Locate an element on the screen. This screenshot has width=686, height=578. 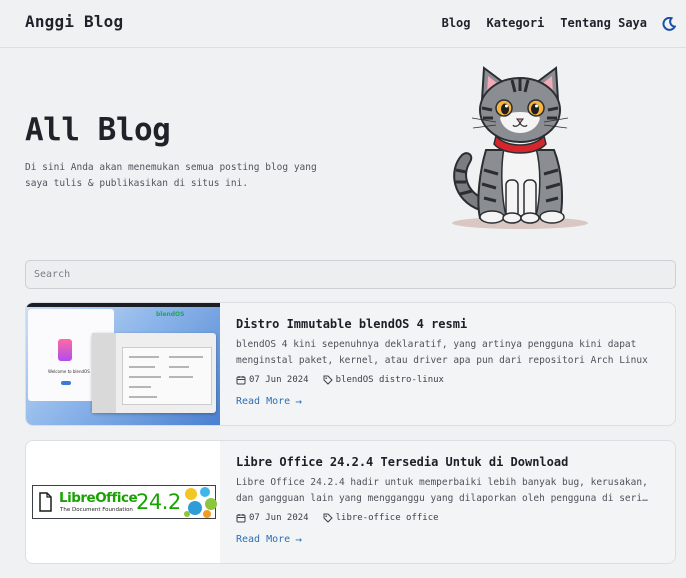
nav-kategori: Kategori is located at coordinates (516, 23).